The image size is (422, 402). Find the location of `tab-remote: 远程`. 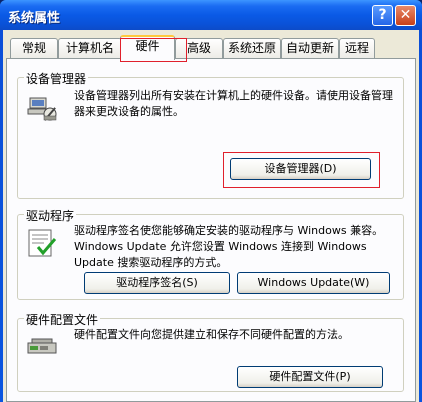

tab-remote: 远程 is located at coordinates (357, 48).